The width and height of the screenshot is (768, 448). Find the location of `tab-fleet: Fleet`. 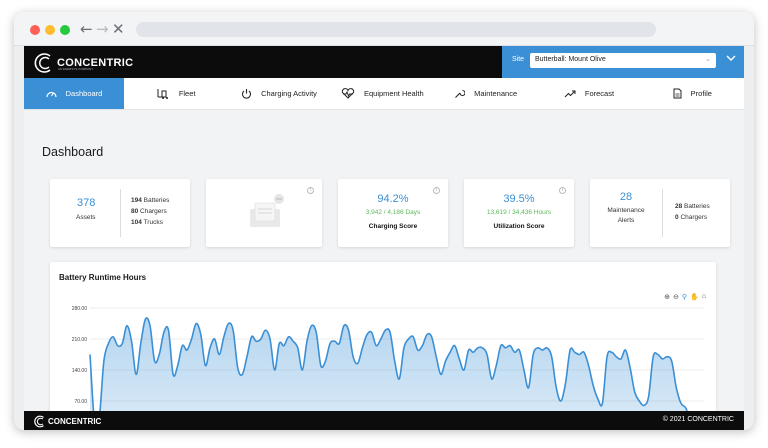

tab-fleet: Fleet is located at coordinates (175, 93).